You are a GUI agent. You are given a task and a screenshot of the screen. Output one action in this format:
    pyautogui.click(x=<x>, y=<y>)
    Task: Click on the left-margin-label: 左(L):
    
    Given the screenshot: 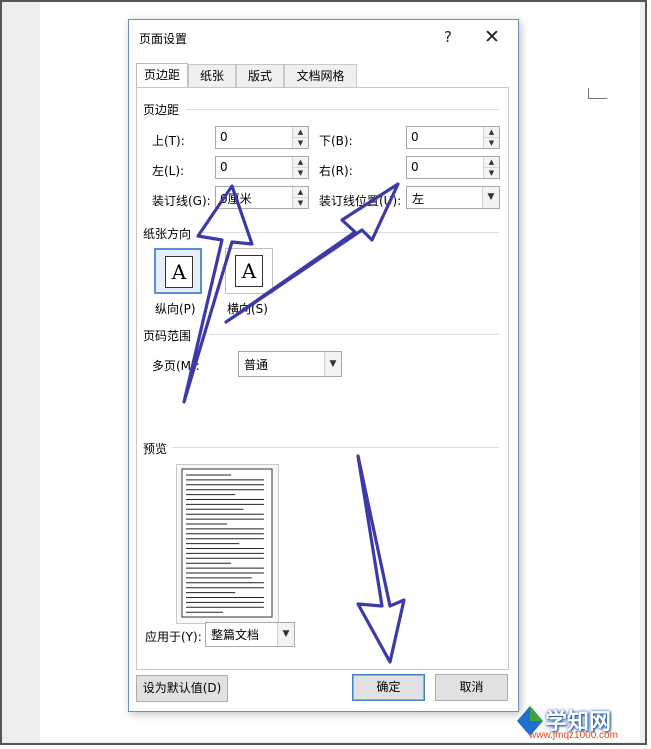 What is the action you would take?
    pyautogui.click(x=168, y=171)
    